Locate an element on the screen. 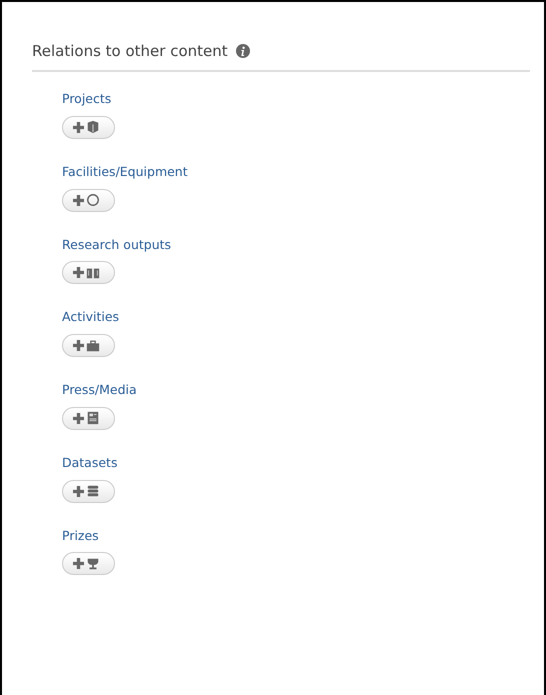  relation-link: Activities is located at coordinates (91, 317).